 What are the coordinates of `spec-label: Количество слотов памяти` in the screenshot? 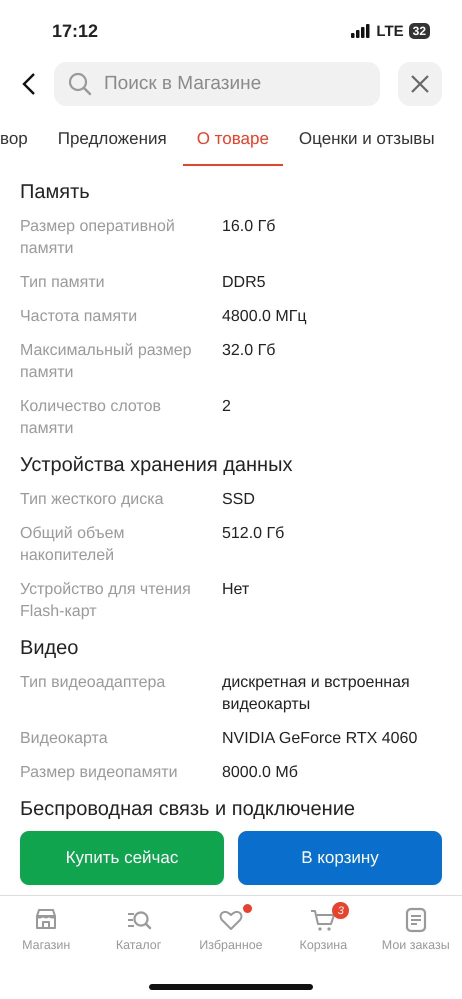 It's located at (91, 418).